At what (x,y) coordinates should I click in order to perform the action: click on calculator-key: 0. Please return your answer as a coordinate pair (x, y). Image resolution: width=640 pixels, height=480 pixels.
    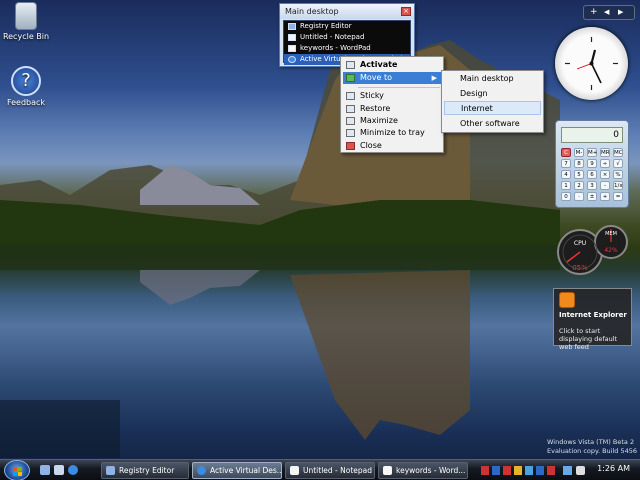
    Looking at the image, I should click on (566, 196).